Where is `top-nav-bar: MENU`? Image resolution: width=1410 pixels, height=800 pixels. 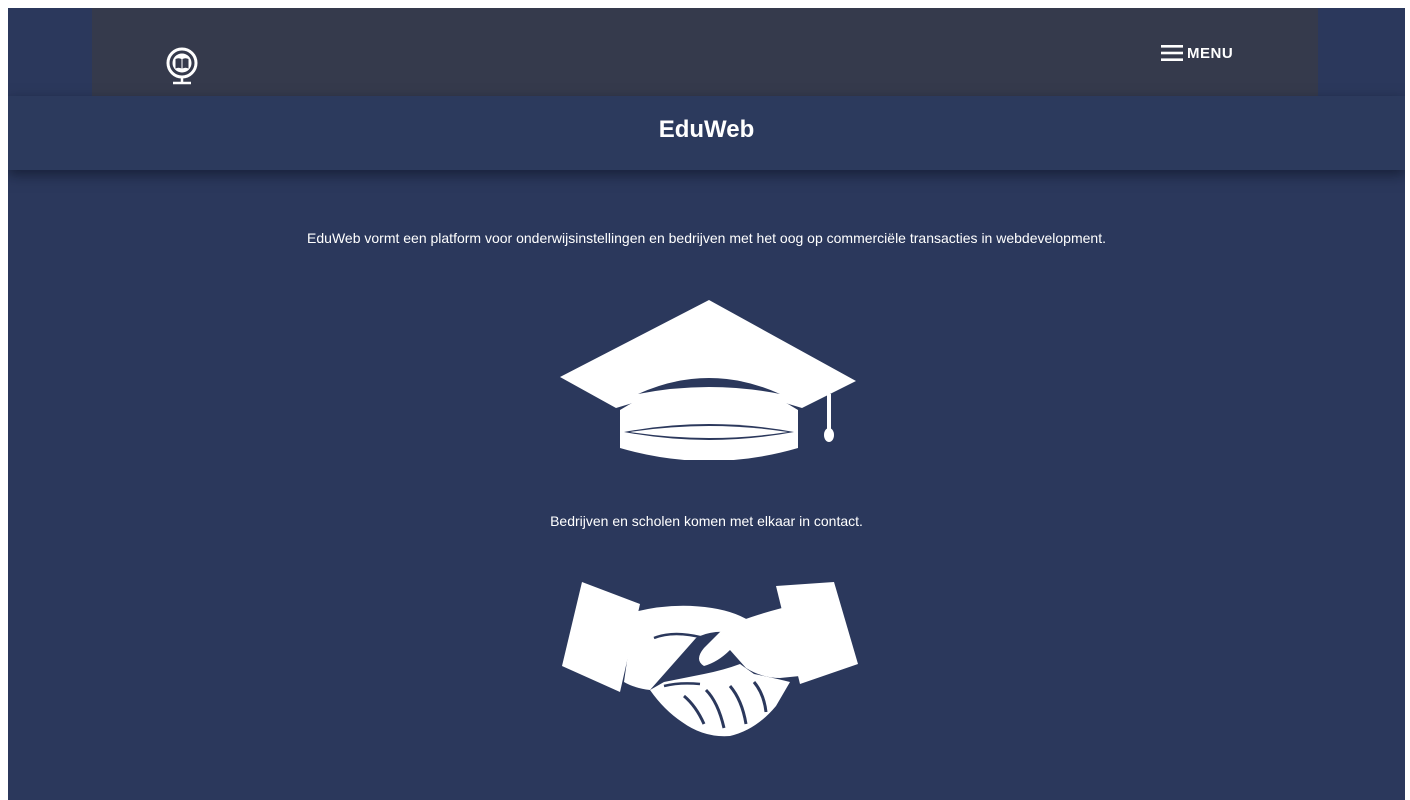 top-nav-bar: MENU is located at coordinates (705, 52).